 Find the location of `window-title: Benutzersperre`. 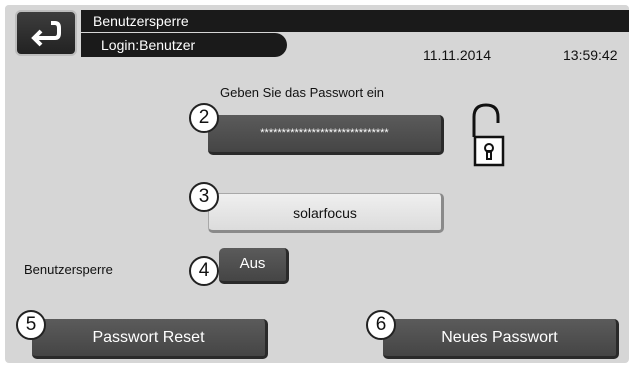

window-title: Benutzersperre is located at coordinates (355, 21).